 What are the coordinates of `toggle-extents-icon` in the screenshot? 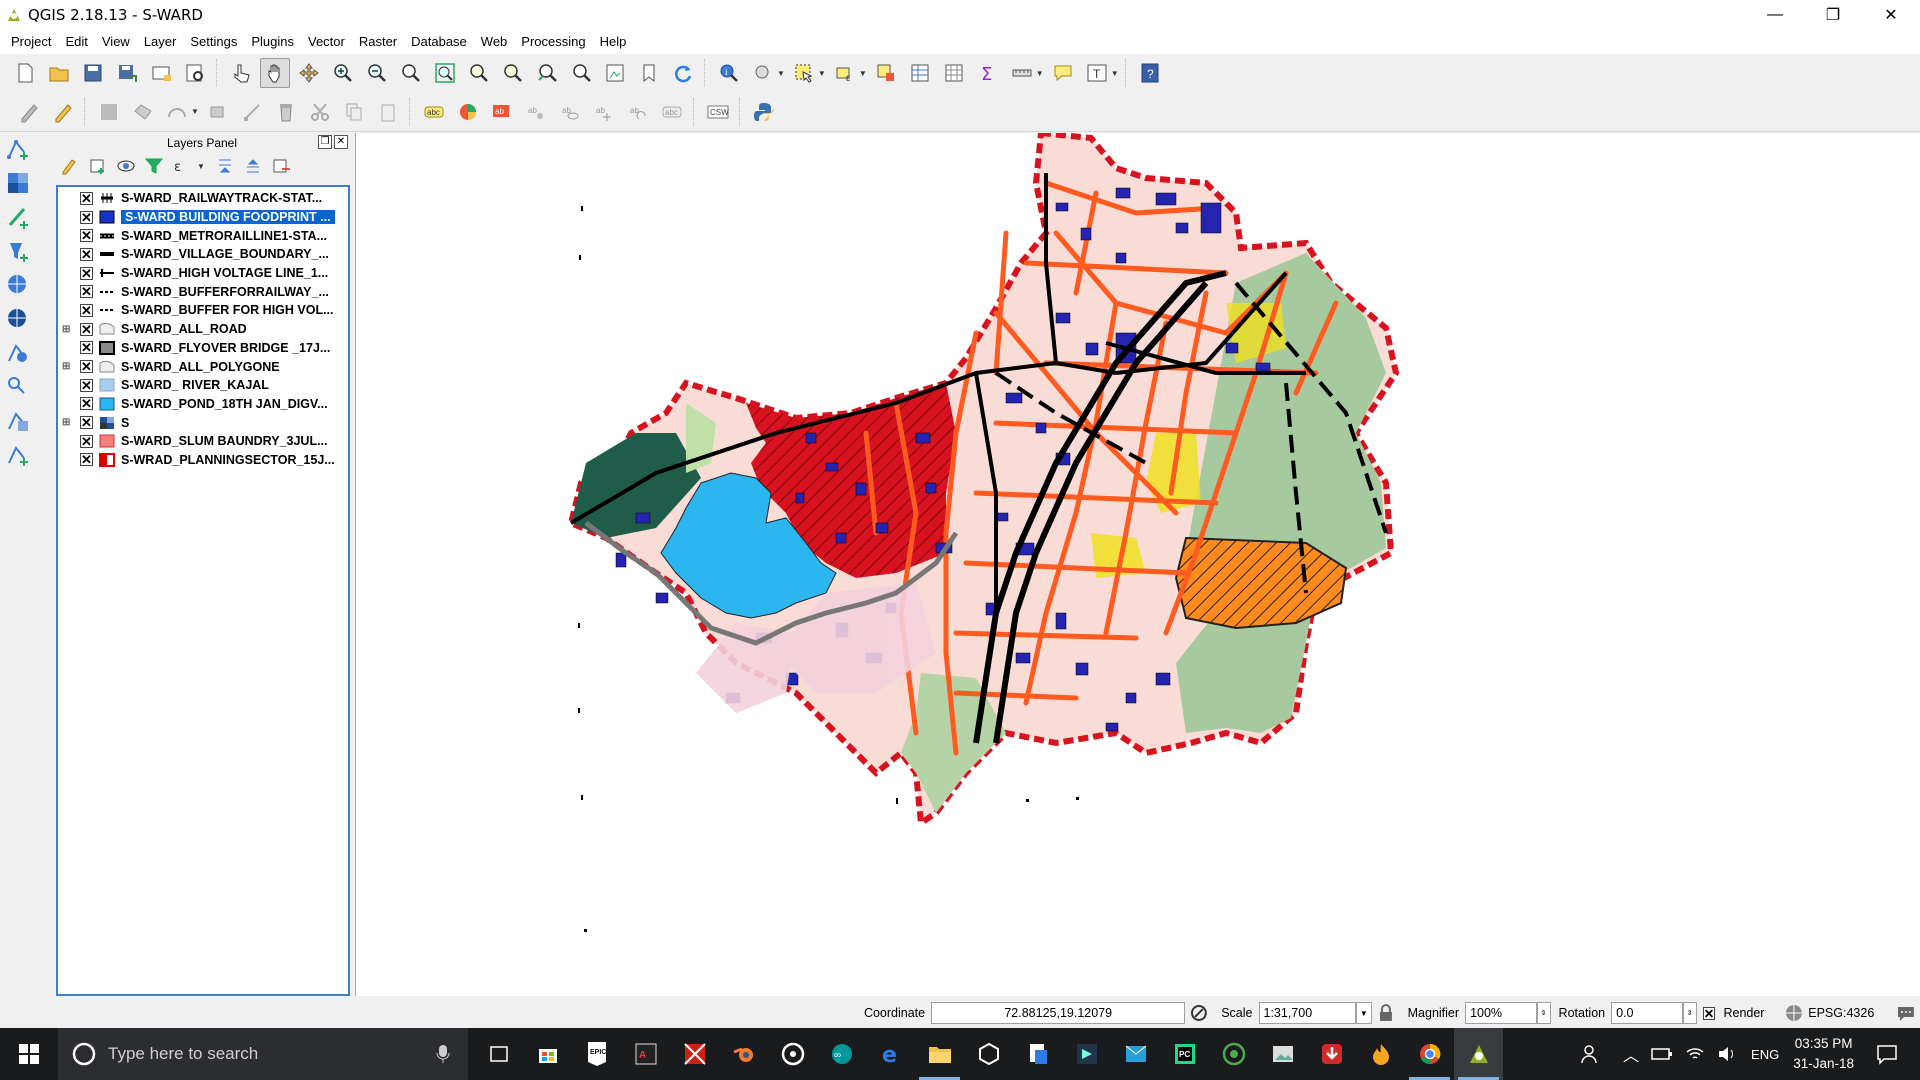 It's located at (1199, 1013).